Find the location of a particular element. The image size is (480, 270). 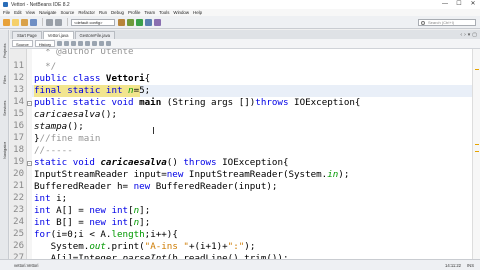

tab-start-page: Start Page is located at coordinates (27, 35).